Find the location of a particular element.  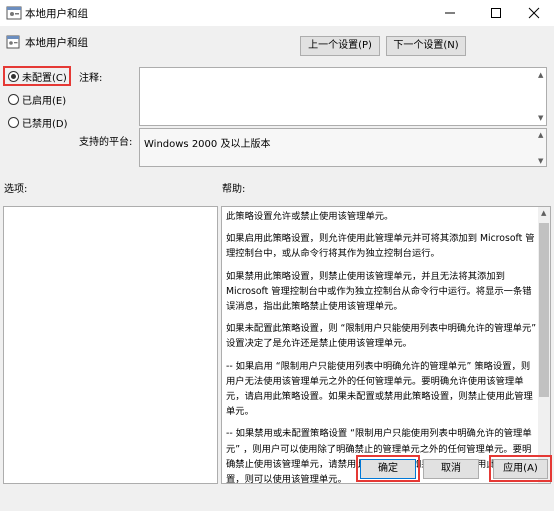

radio-label: 已启用(E) is located at coordinates (44, 101).